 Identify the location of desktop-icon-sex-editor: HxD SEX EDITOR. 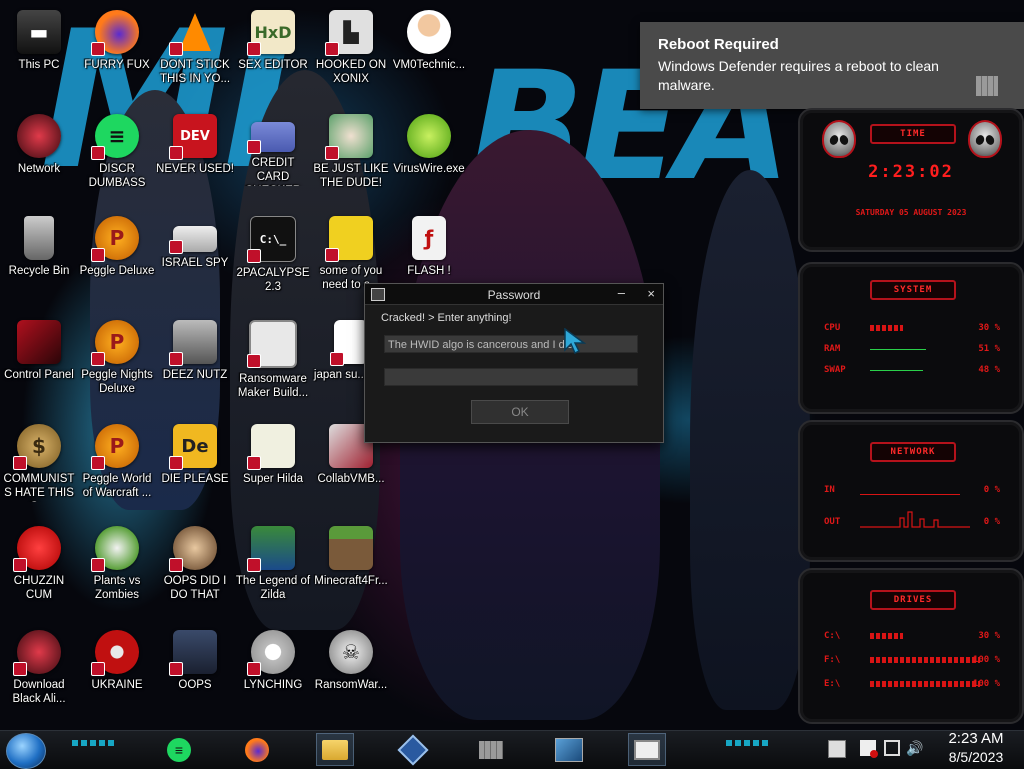
(273, 54).